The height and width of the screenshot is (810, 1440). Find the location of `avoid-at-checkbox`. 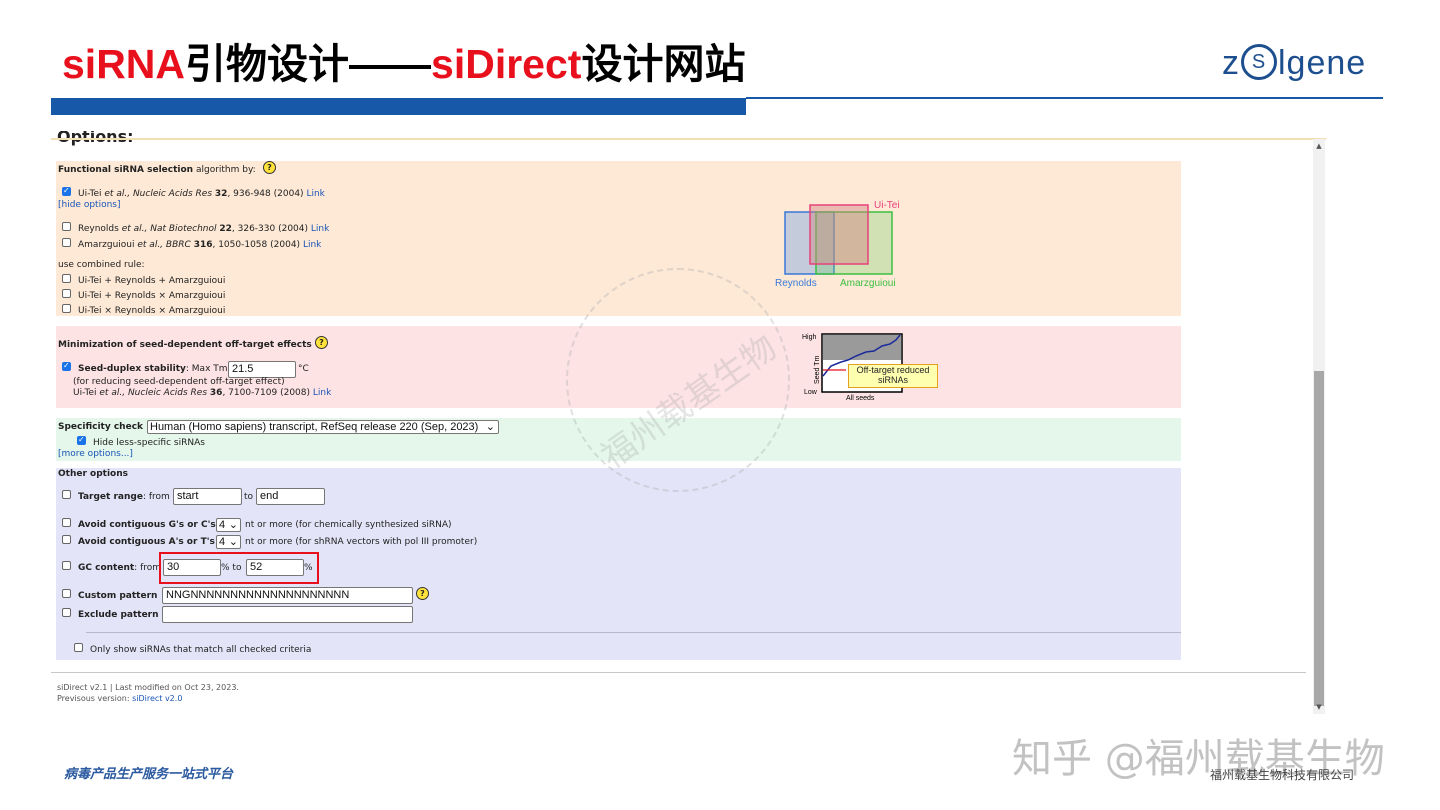

avoid-at-checkbox is located at coordinates (66, 539).